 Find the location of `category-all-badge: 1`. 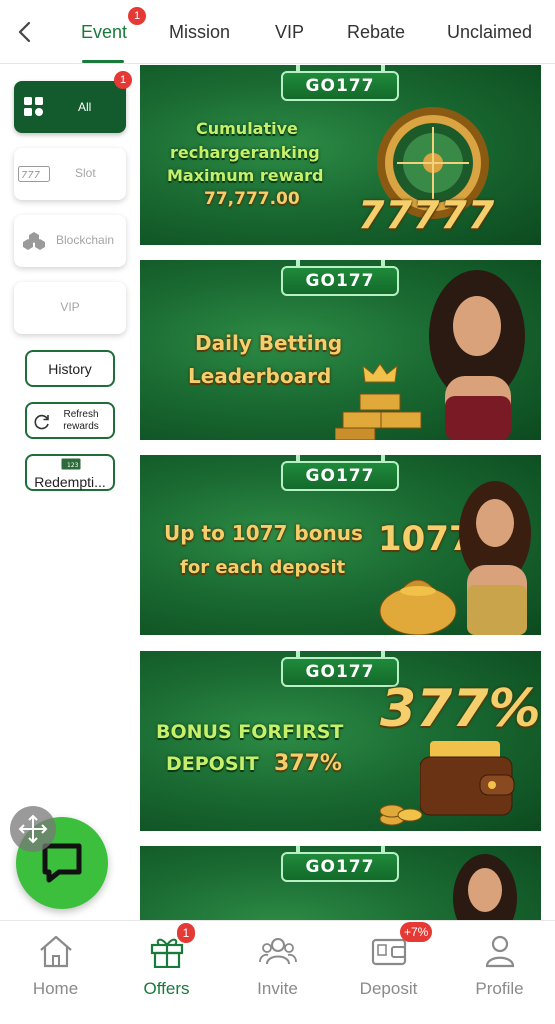

category-all-badge: 1 is located at coordinates (123, 80).